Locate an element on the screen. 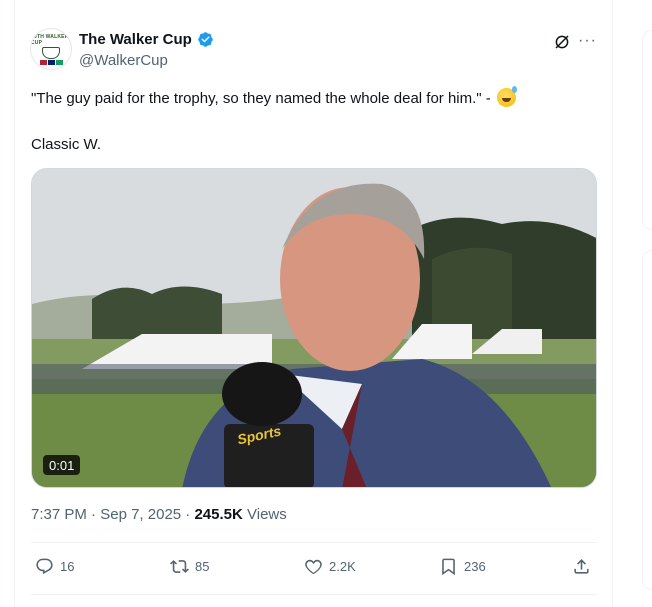 This screenshot has height=607, width=652. views-label: Views is located at coordinates (267, 514).